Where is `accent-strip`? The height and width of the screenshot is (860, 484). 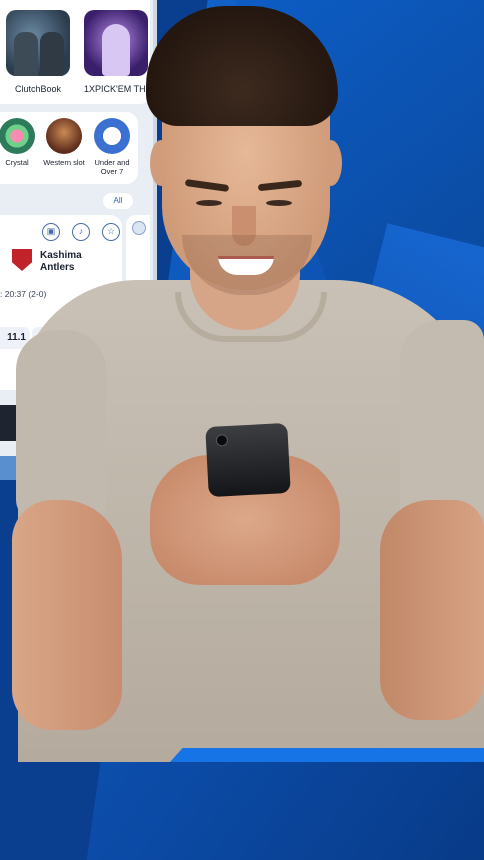
accent-strip is located at coordinates (327, 755).